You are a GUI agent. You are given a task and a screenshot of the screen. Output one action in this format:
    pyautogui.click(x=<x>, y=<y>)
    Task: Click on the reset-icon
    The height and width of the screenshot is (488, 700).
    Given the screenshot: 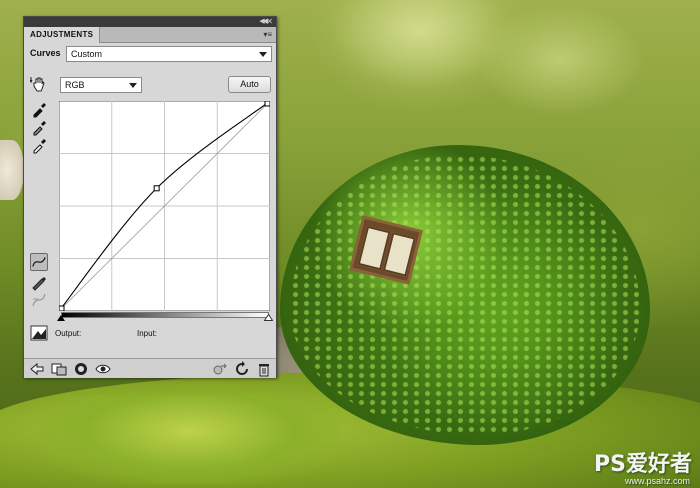 What is the action you would take?
    pyautogui.click(x=242, y=369)
    